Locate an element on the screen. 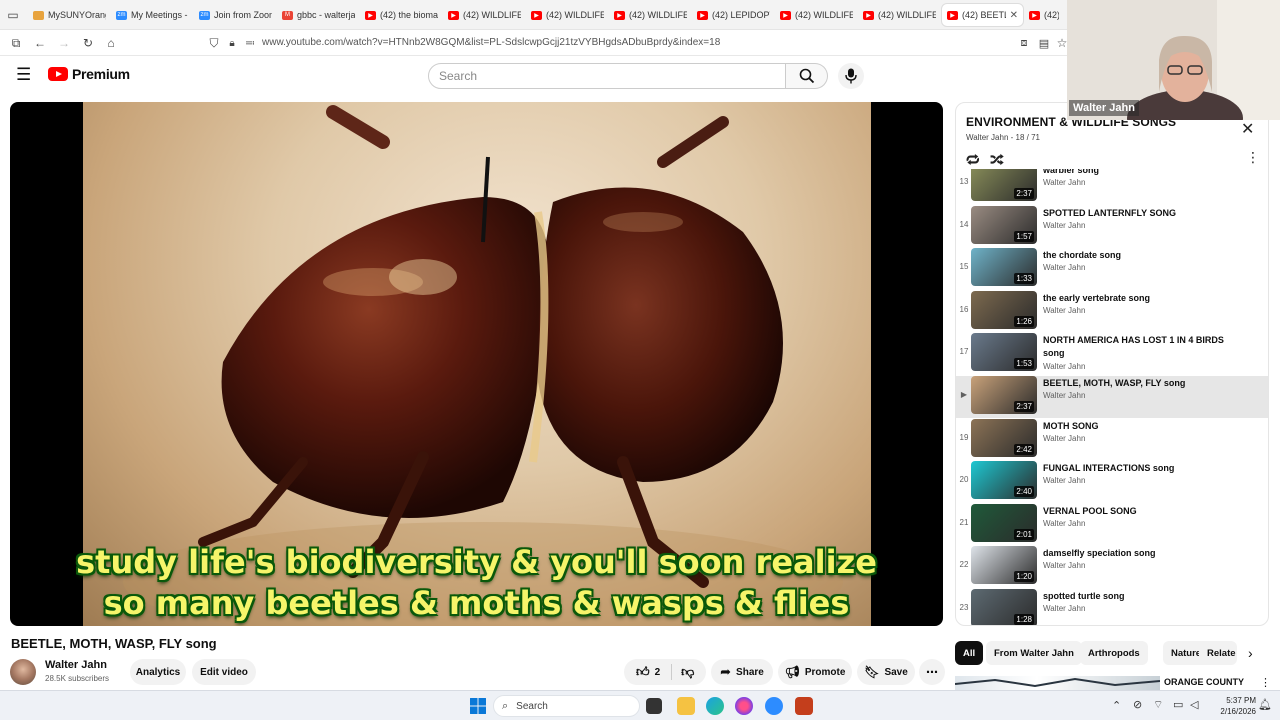 The image size is (1280, 720). tab-actions-icon: ▭ is located at coordinates (13, 15).